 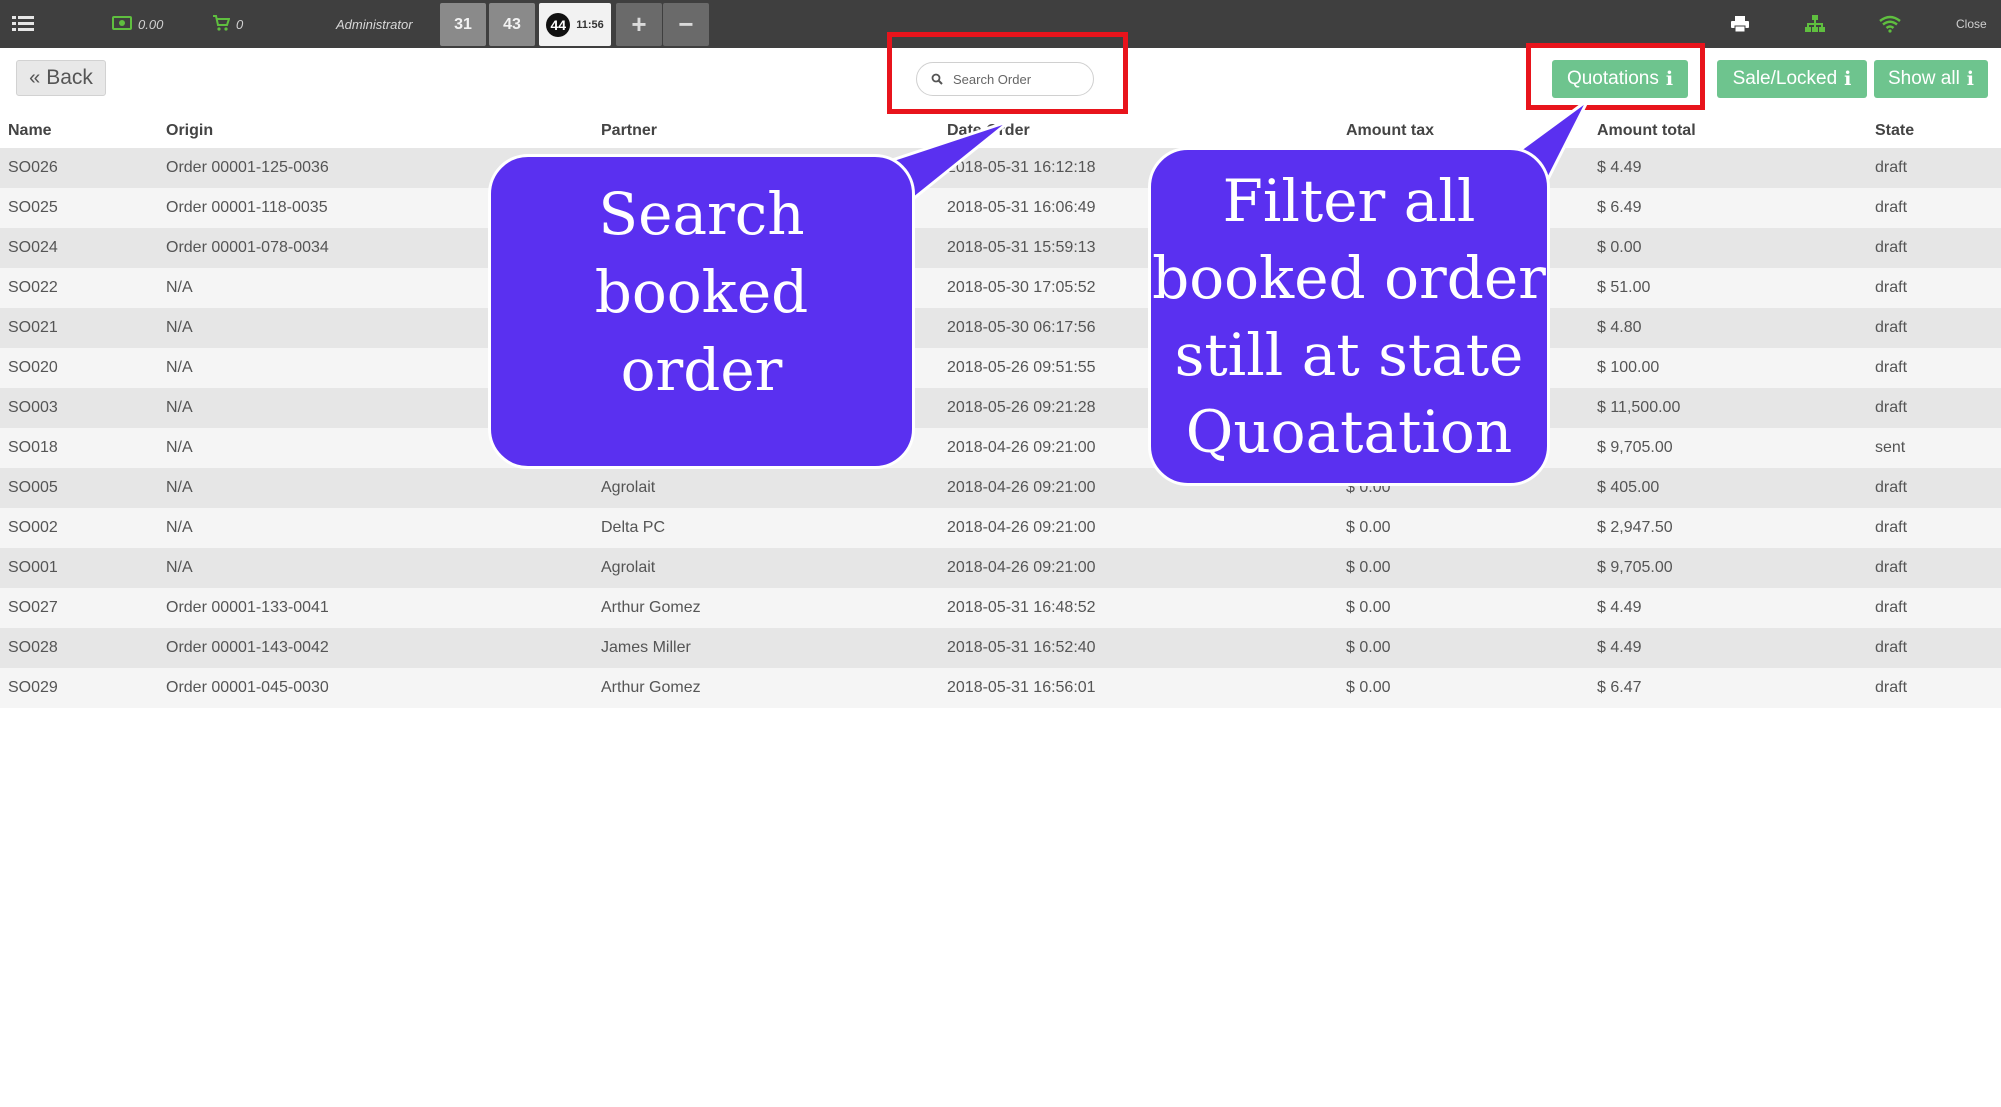 What do you see at coordinates (122, 24) in the screenshot?
I see `money-icon` at bounding box center [122, 24].